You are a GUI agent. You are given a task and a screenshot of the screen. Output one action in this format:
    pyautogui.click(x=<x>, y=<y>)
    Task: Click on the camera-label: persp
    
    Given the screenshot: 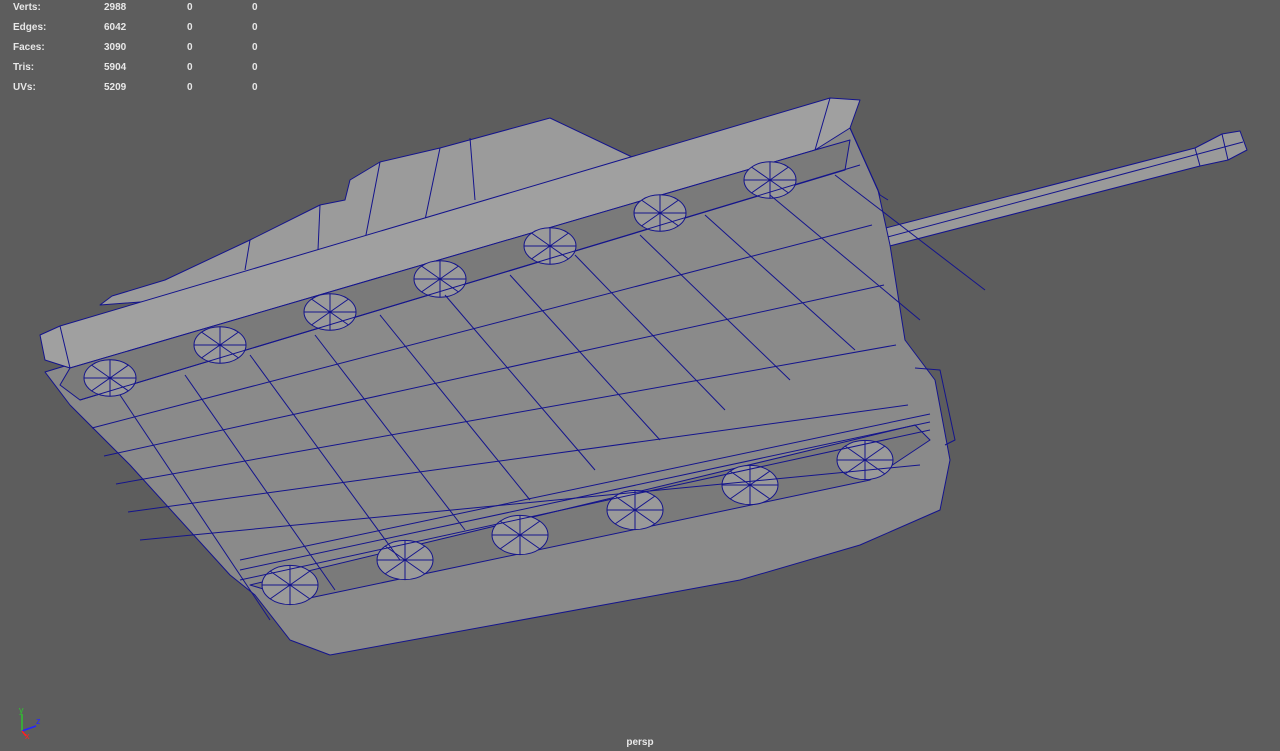 What is the action you would take?
    pyautogui.click(x=640, y=742)
    